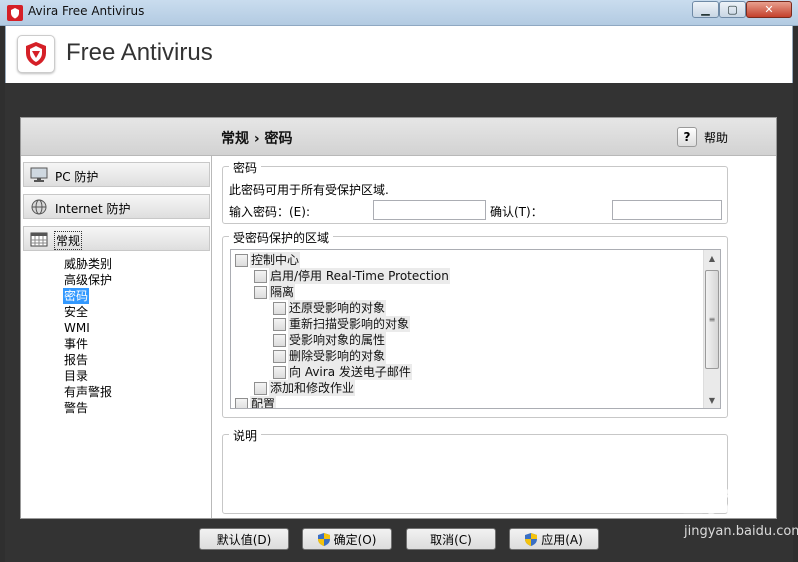 This screenshot has height=562, width=798. I want to click on tree-item-label: 删除受影响的对象, so click(337, 356).